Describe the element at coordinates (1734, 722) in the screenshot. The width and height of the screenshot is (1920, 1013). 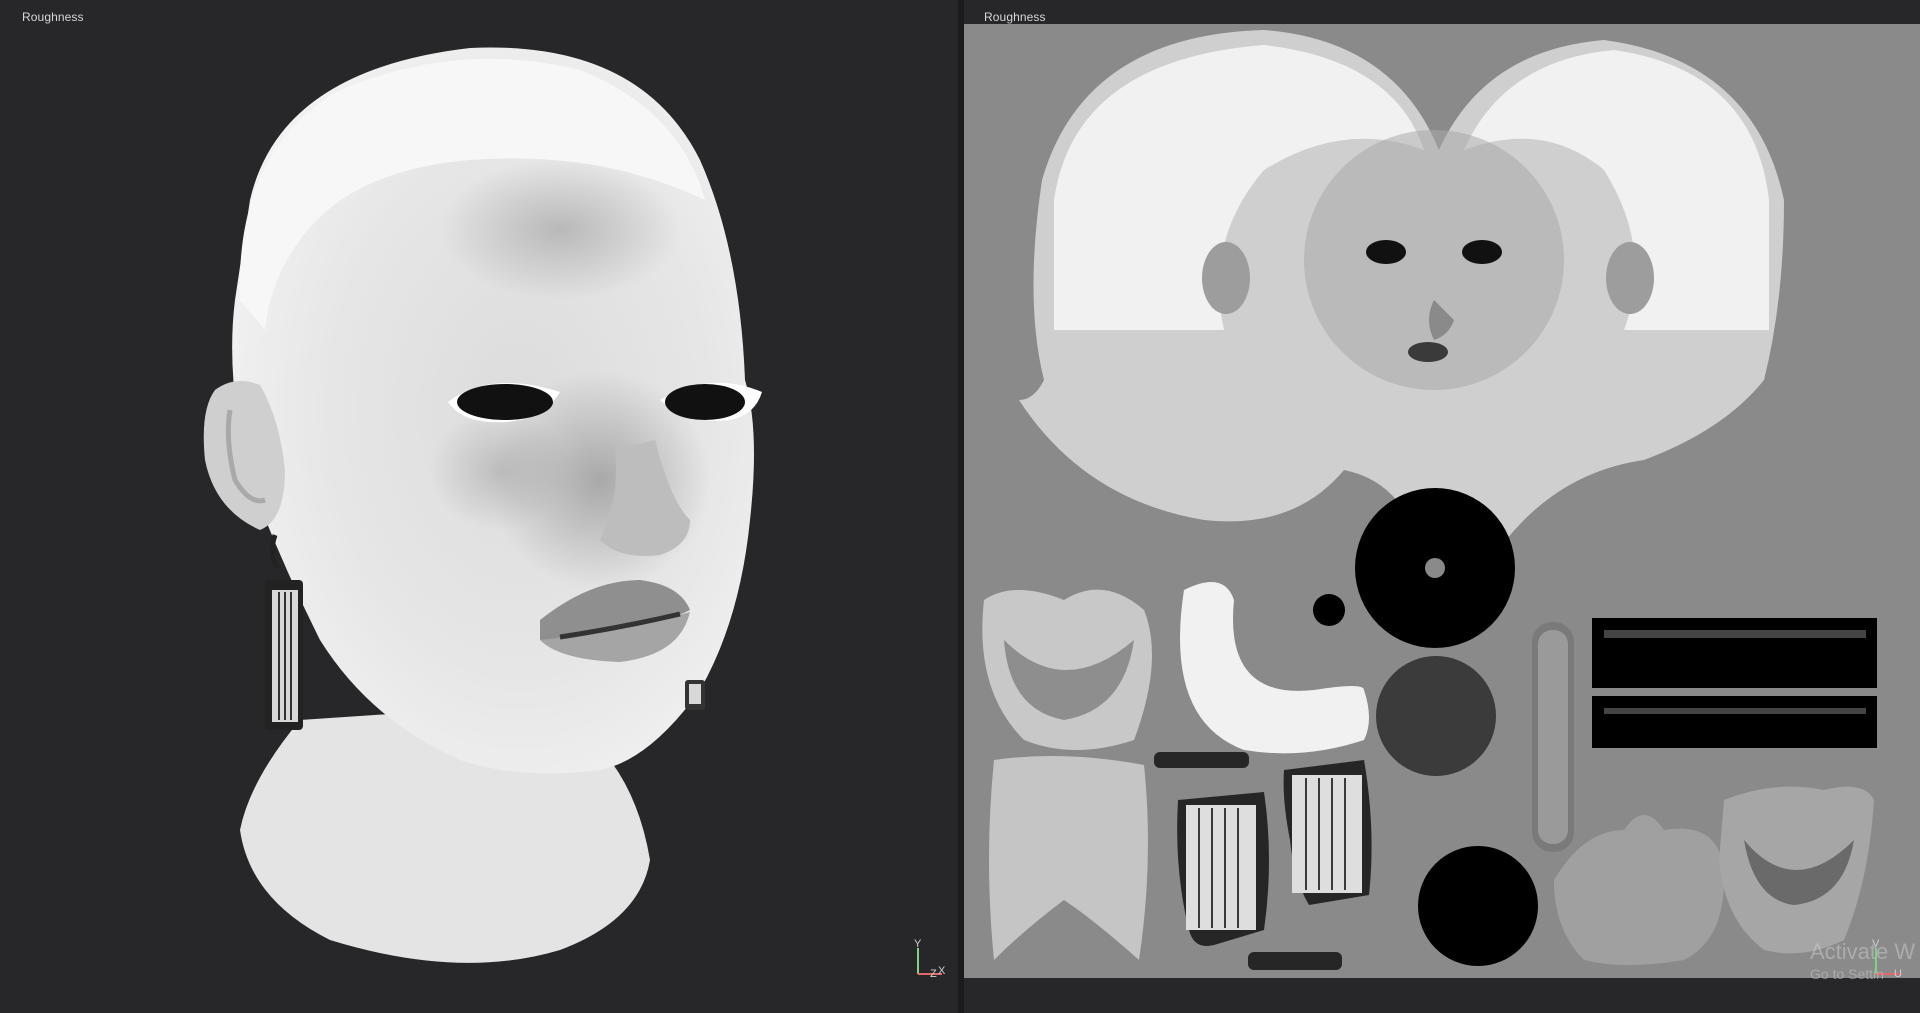
I see `uv-teeth-bottom` at that location.